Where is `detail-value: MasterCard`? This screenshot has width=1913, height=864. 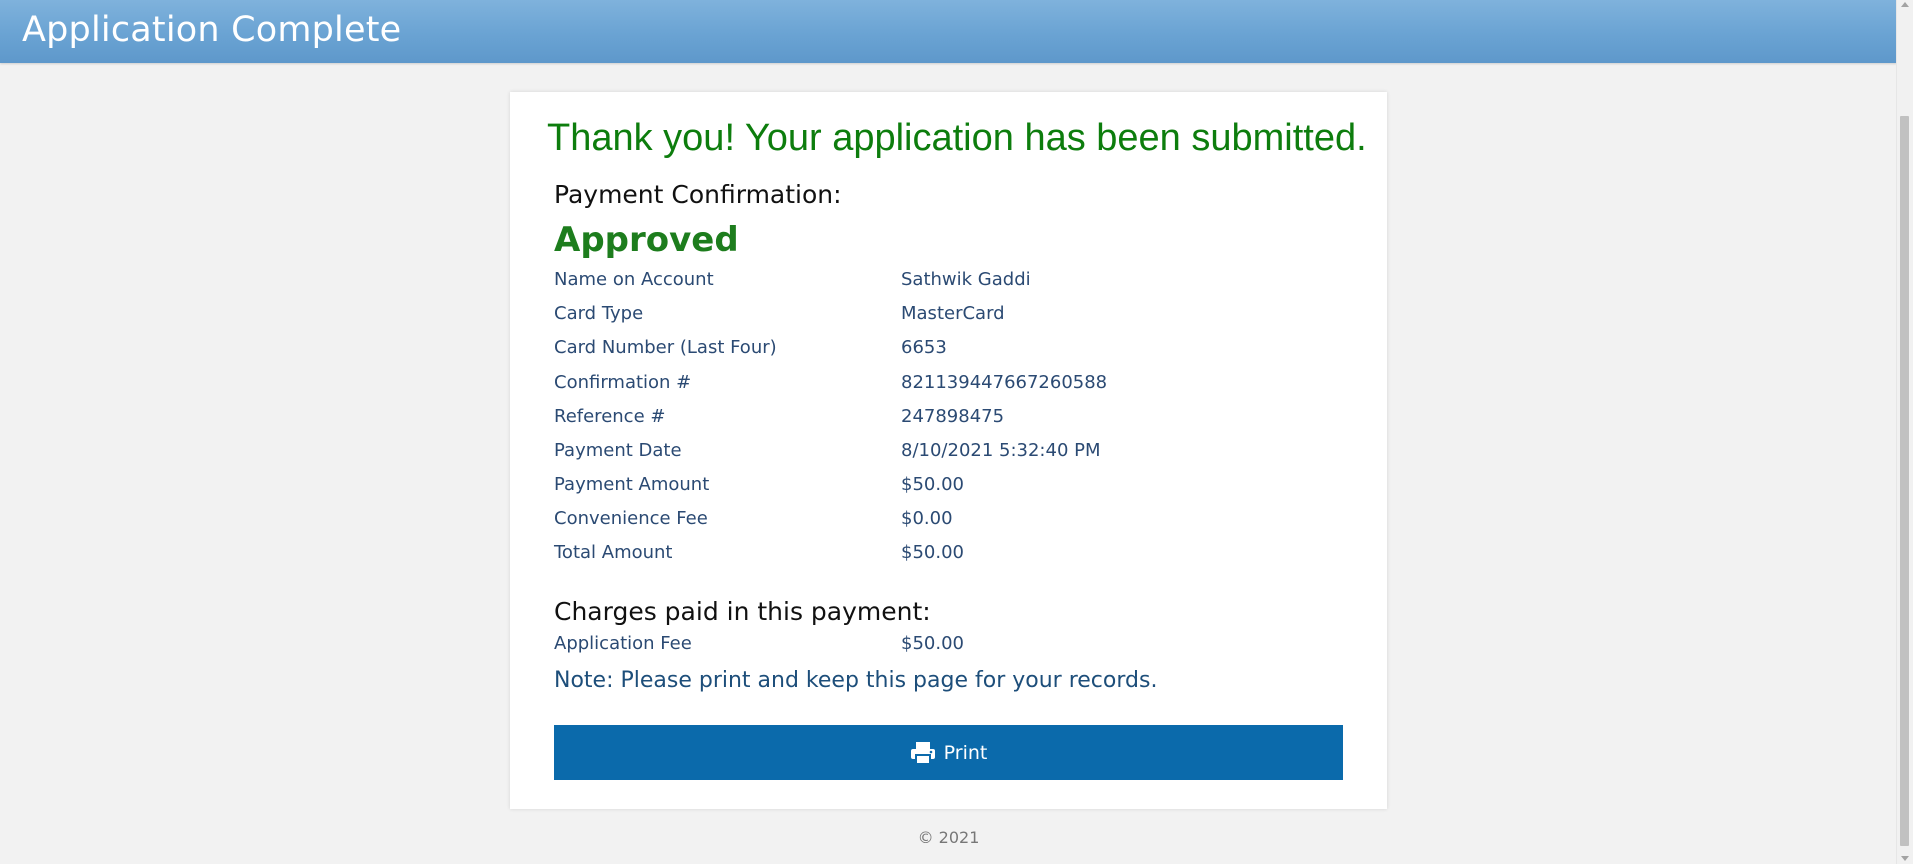 detail-value: MasterCard is located at coordinates (953, 313).